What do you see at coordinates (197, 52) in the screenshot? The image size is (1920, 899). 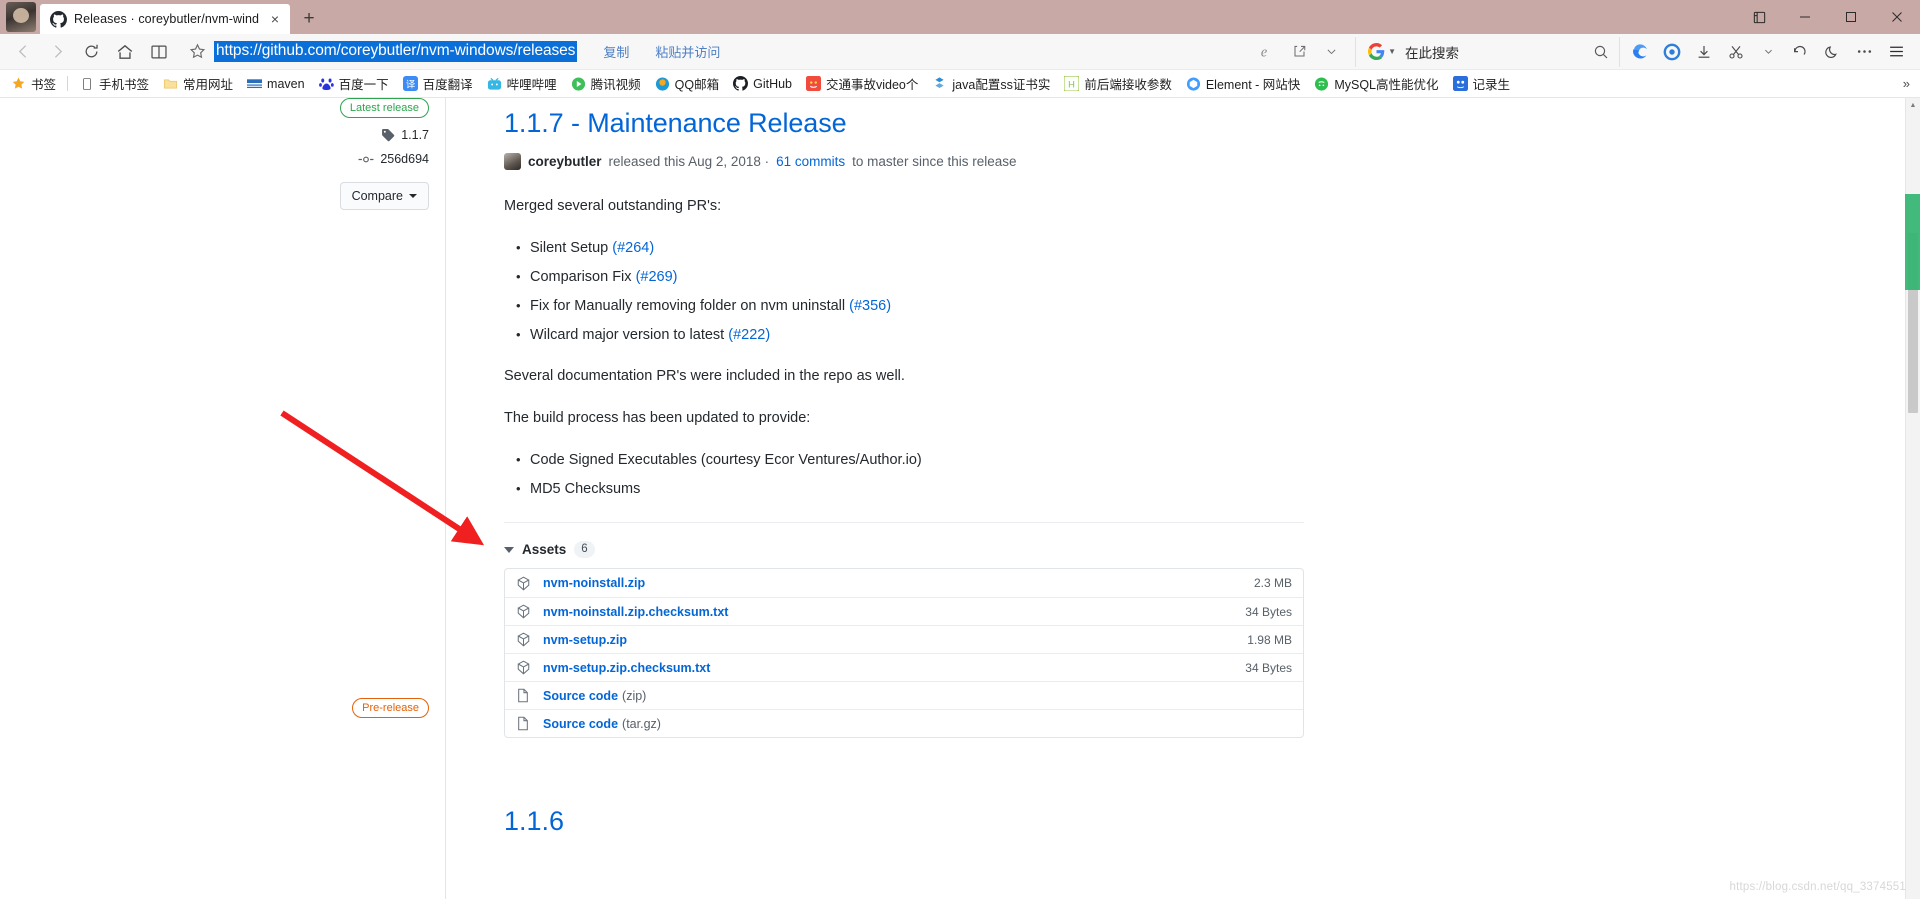 I see `star-icon` at bounding box center [197, 52].